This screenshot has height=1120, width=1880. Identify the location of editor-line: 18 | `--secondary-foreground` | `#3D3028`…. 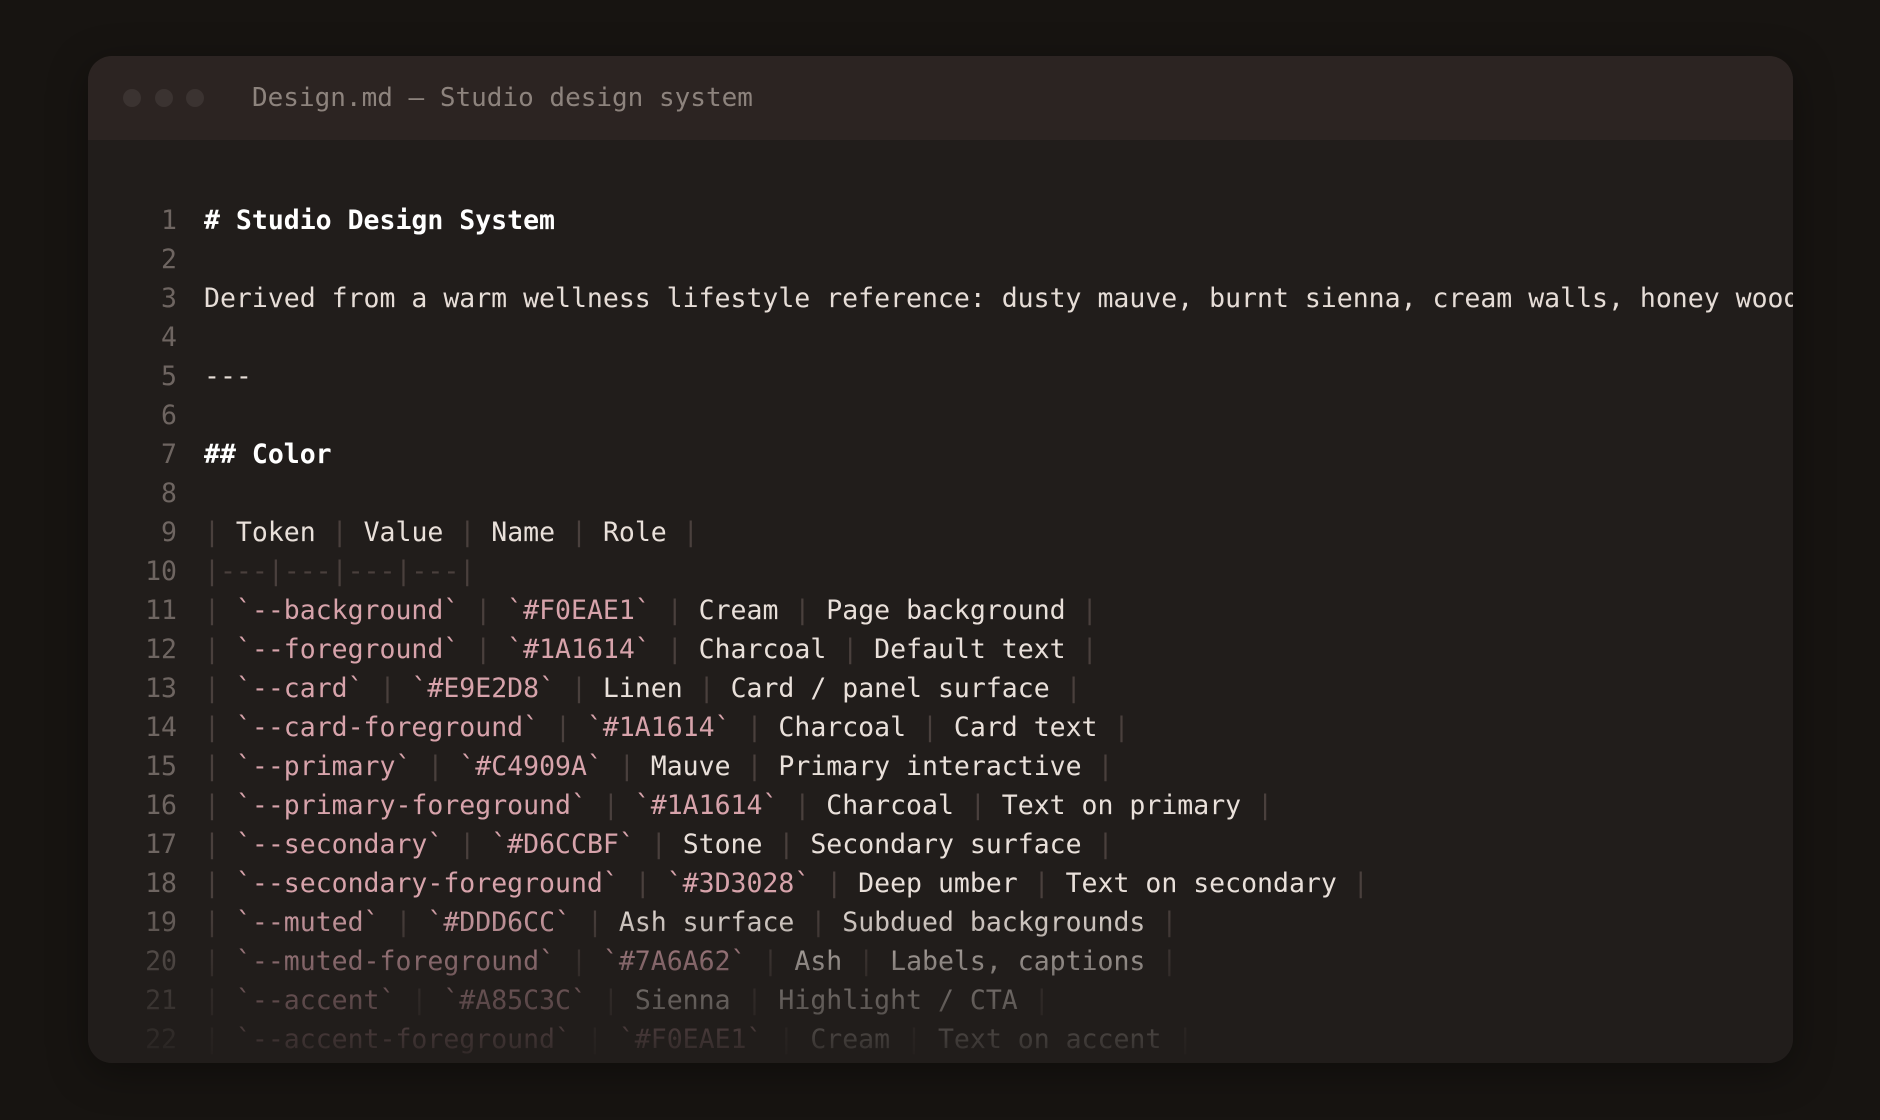
(940, 883).